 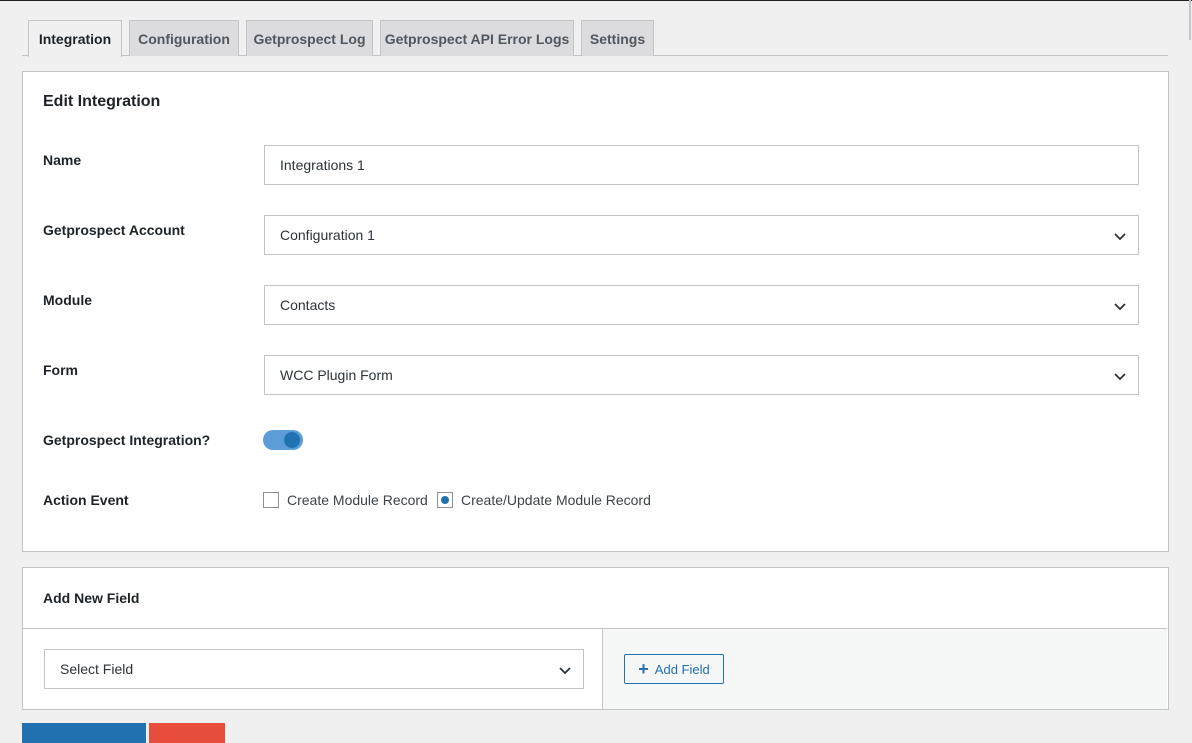 What do you see at coordinates (1190, 20) in the screenshot?
I see `scrollbar-edge` at bounding box center [1190, 20].